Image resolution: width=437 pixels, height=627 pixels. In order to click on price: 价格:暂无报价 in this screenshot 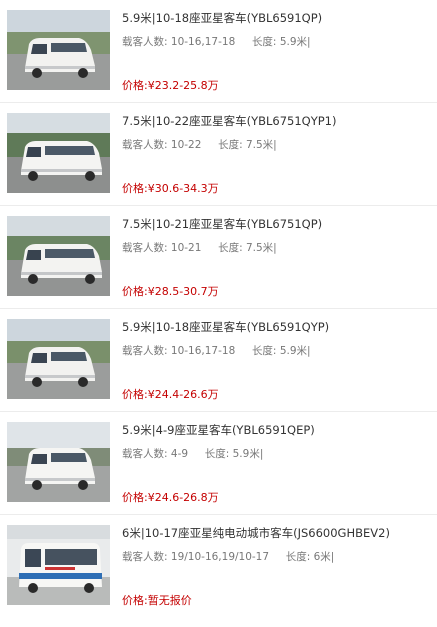, I will do `click(157, 600)`.